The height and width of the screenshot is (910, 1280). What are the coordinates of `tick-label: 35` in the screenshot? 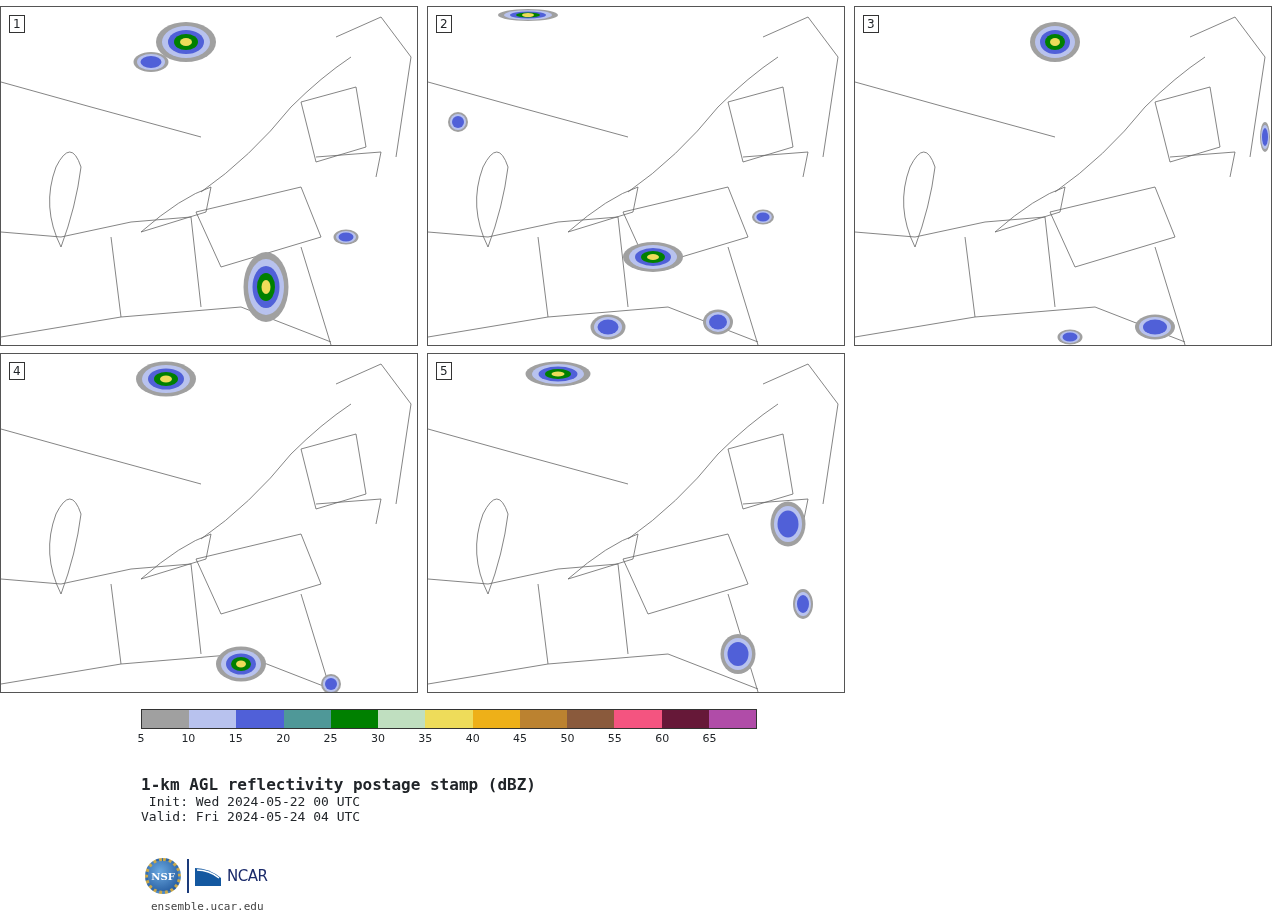 It's located at (425, 738).